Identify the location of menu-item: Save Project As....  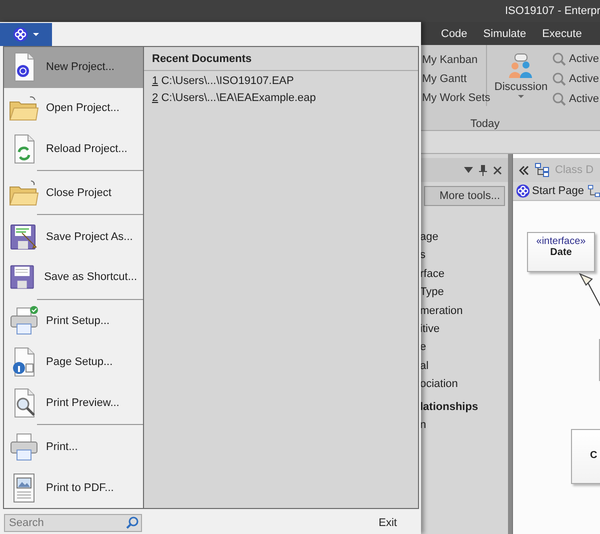
(73, 237).